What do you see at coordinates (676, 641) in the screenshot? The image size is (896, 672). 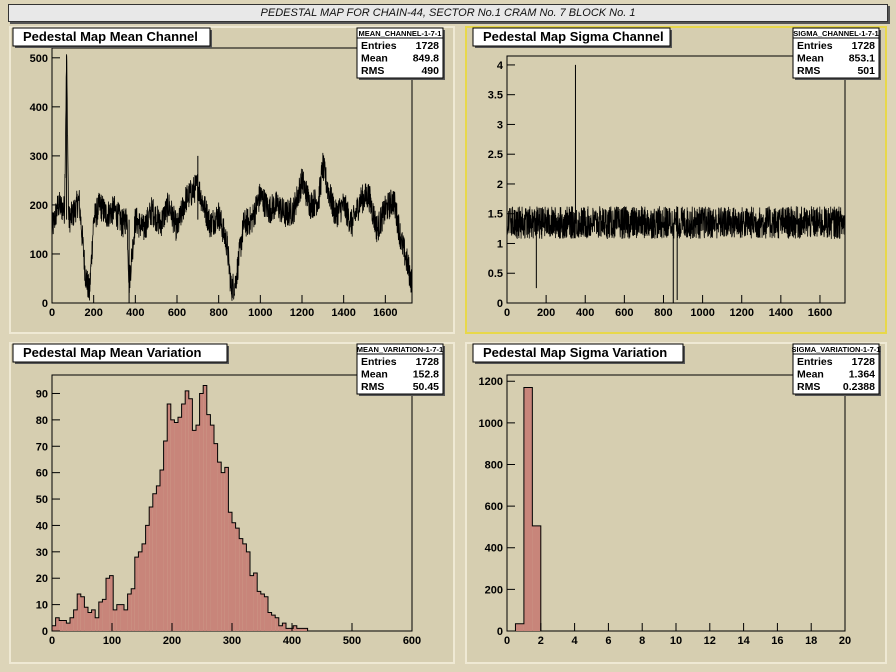 I see `x-tick-label: 10` at bounding box center [676, 641].